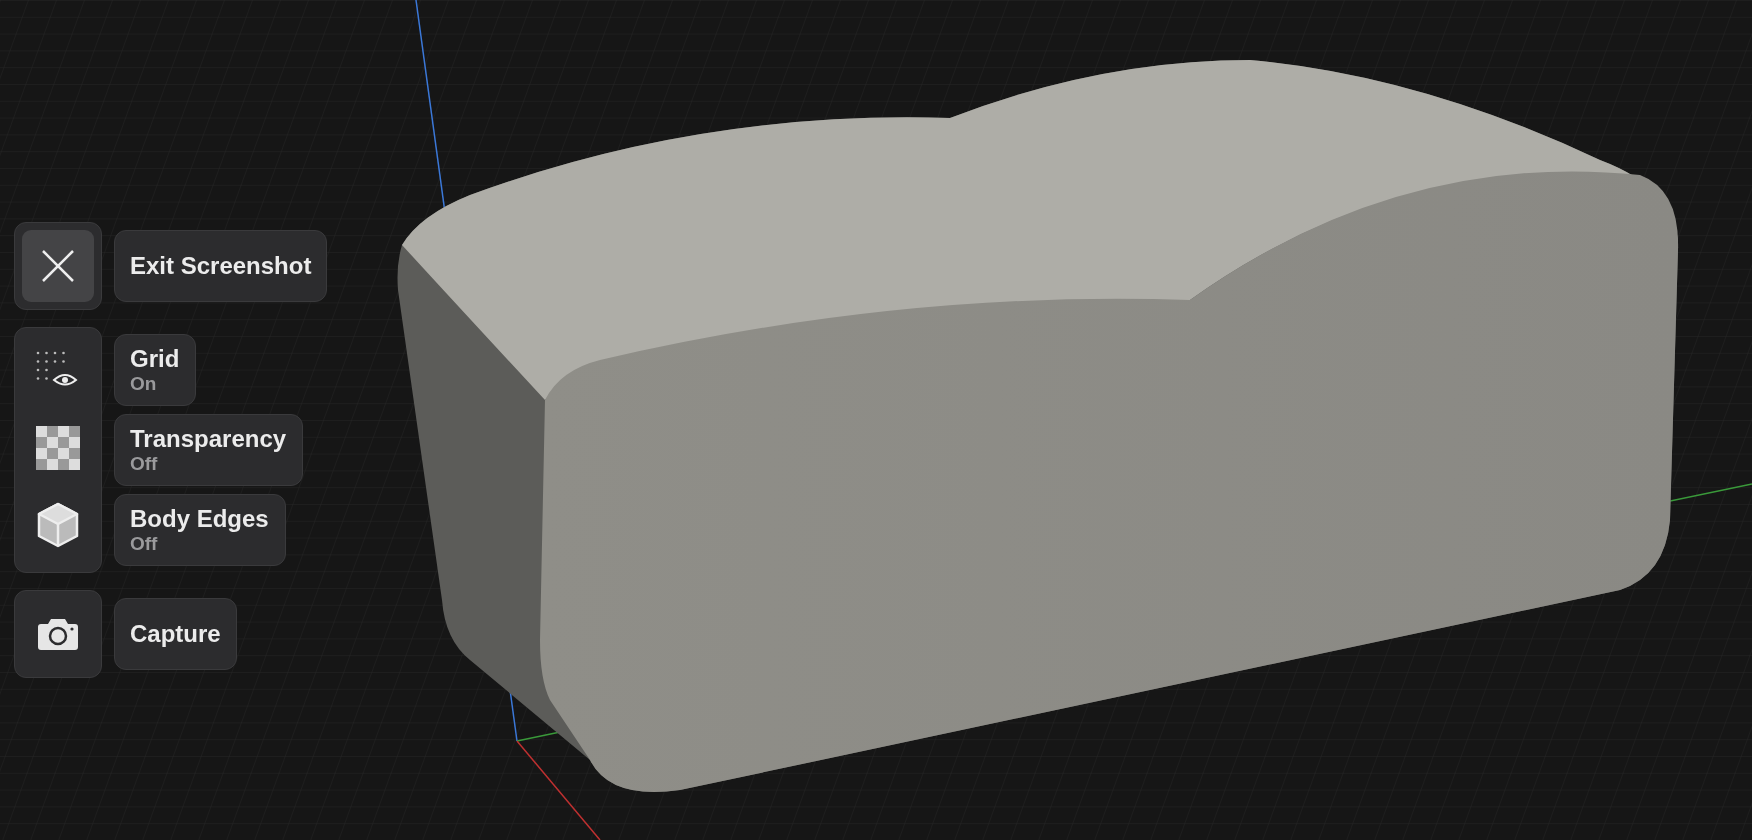 The width and height of the screenshot is (1752, 840). Describe the element at coordinates (58, 524) in the screenshot. I see `cube-icon` at that location.